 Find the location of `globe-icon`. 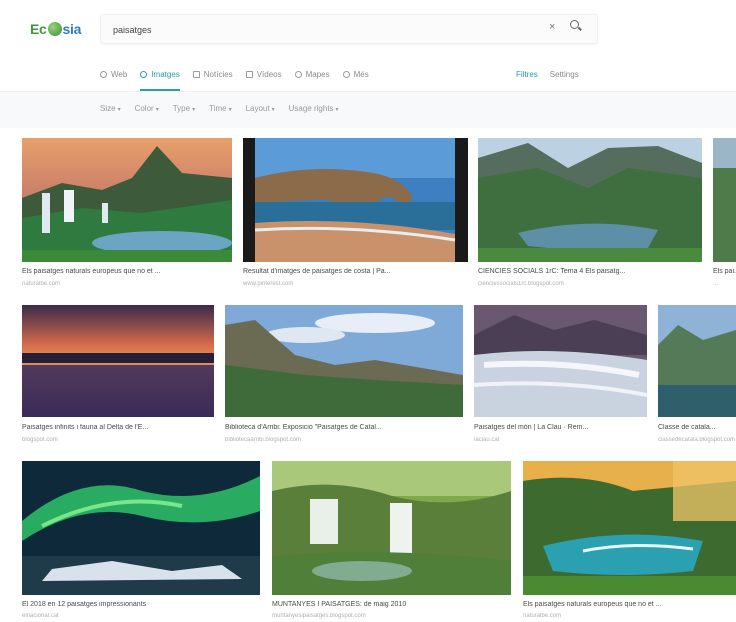

globe-icon is located at coordinates (54, 29).